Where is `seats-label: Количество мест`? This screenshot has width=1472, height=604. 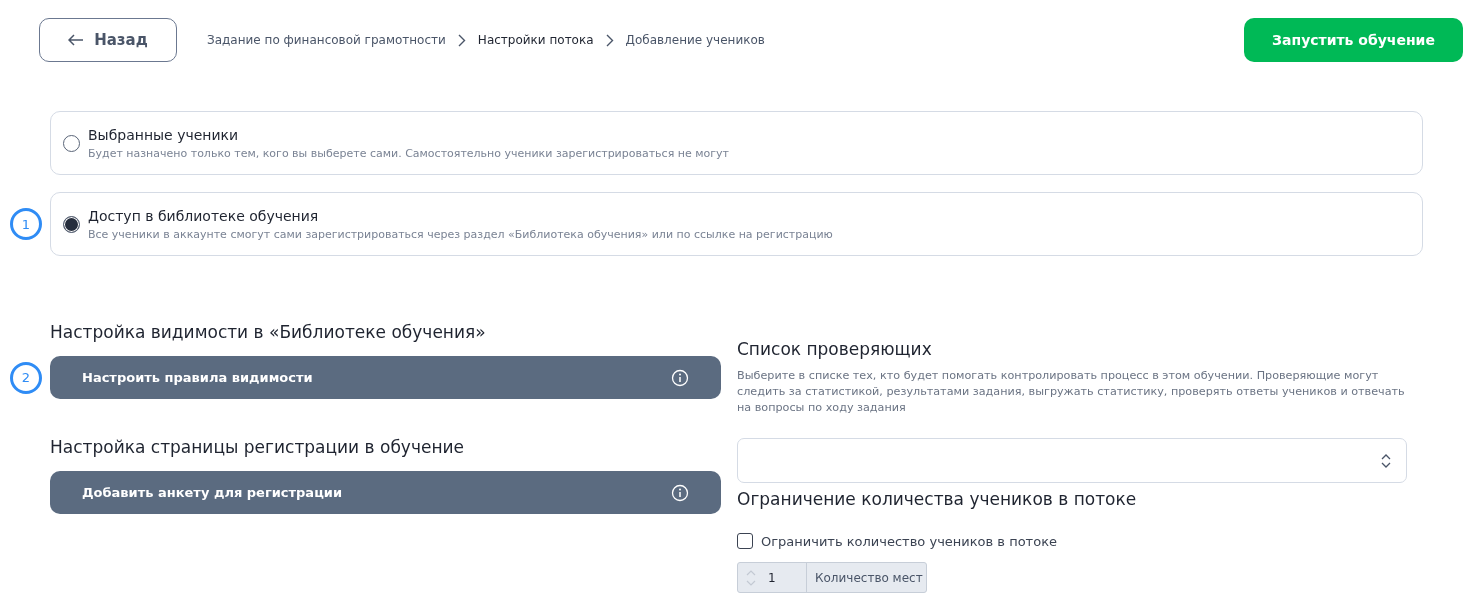 seats-label: Количество мест is located at coordinates (868, 578).